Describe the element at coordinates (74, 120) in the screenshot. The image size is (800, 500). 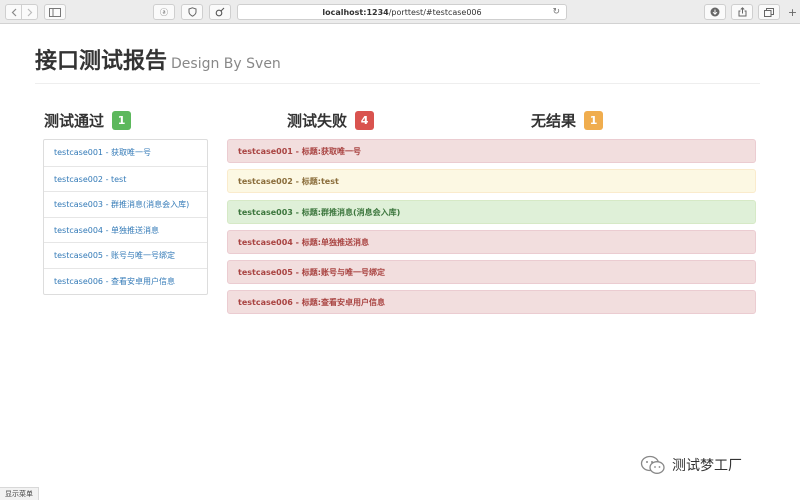
I see `passed-heading-label: 测试通过` at that location.